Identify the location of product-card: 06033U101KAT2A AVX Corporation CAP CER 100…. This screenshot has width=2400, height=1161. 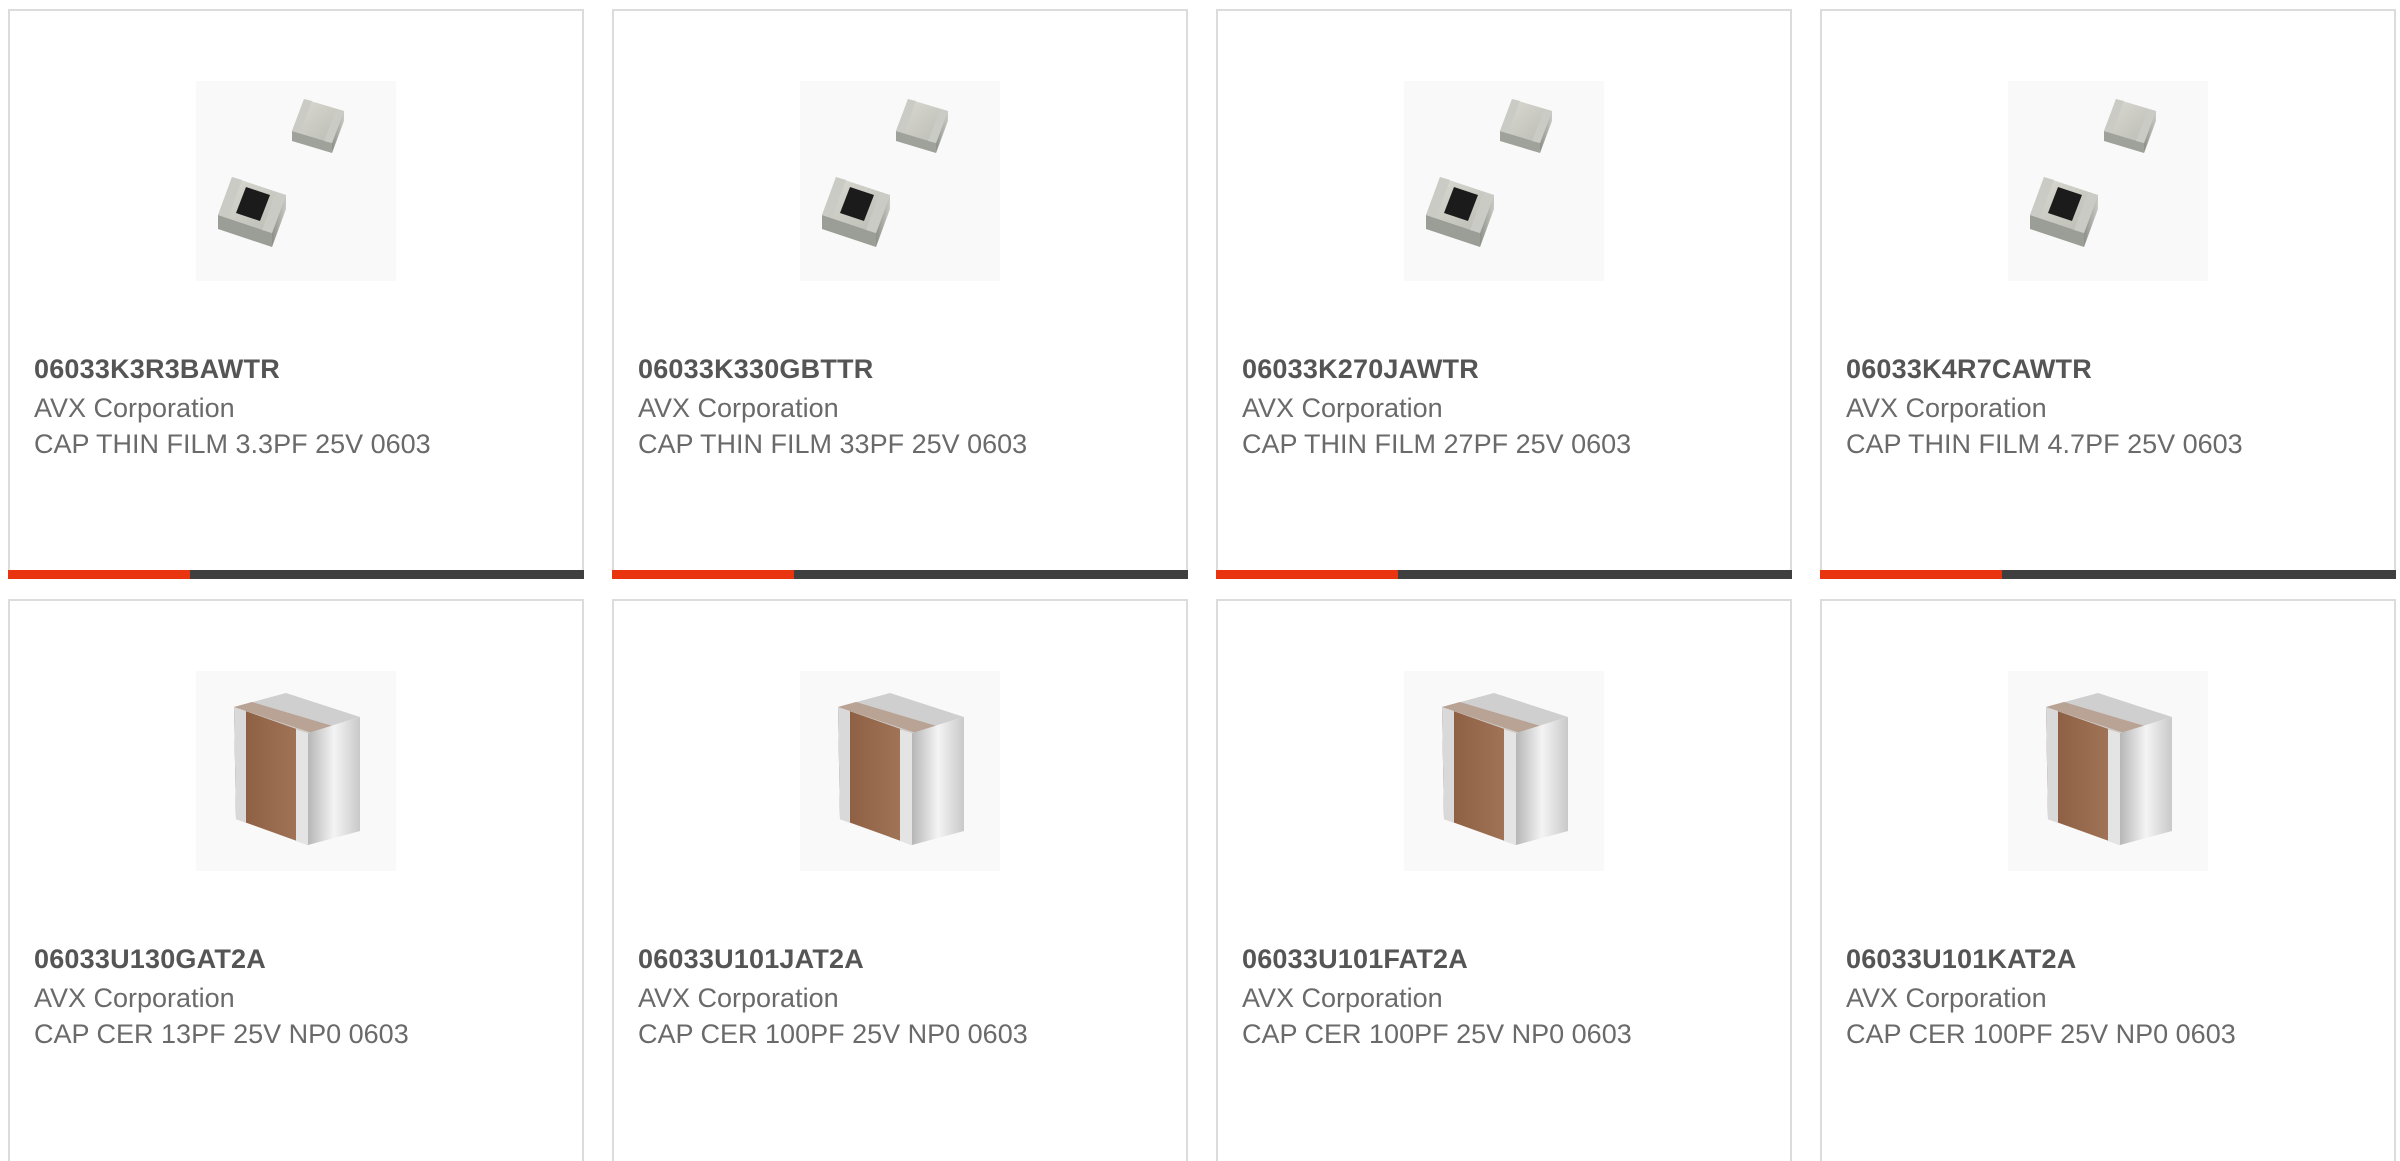
(2108, 880).